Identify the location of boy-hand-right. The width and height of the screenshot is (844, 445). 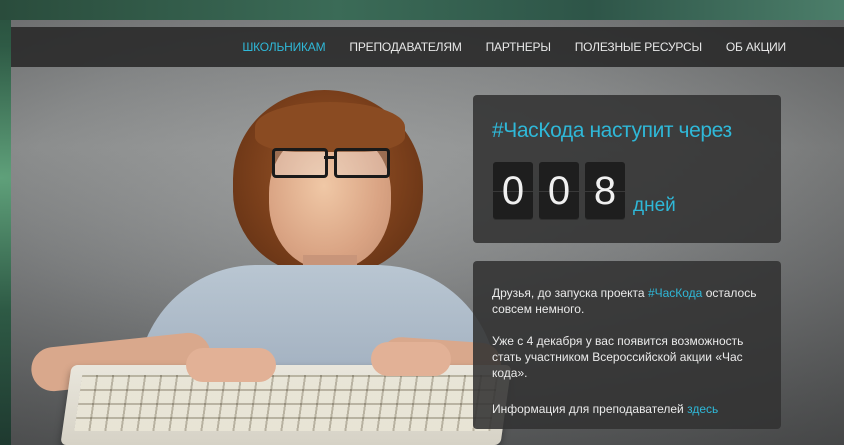
(411, 359).